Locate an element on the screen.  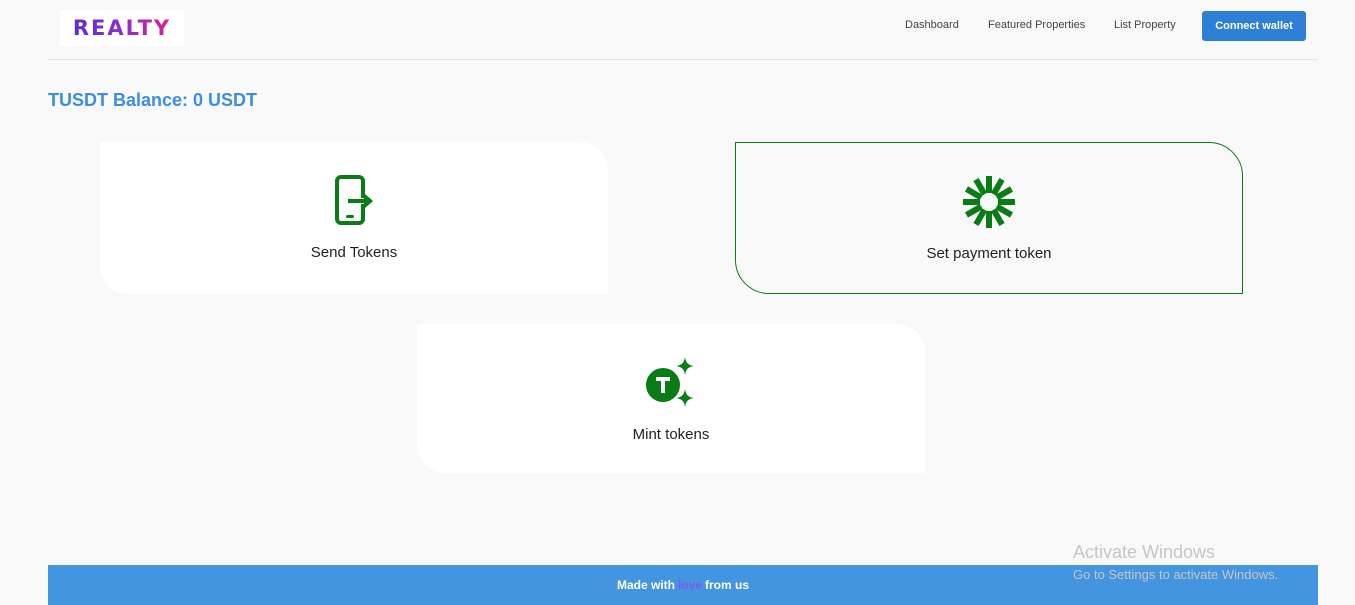
balance-heading: TUSDT Balance: 0 USDT is located at coordinates (153, 100).